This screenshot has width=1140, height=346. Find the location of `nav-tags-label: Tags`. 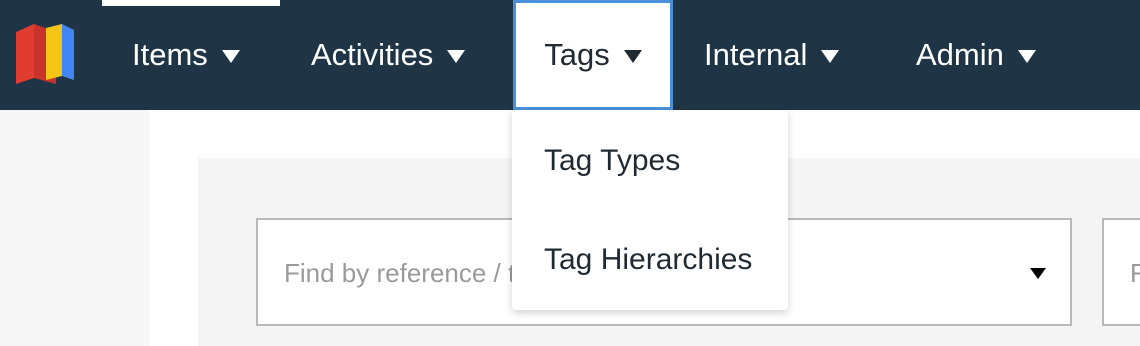

nav-tags-label: Tags is located at coordinates (577, 54).